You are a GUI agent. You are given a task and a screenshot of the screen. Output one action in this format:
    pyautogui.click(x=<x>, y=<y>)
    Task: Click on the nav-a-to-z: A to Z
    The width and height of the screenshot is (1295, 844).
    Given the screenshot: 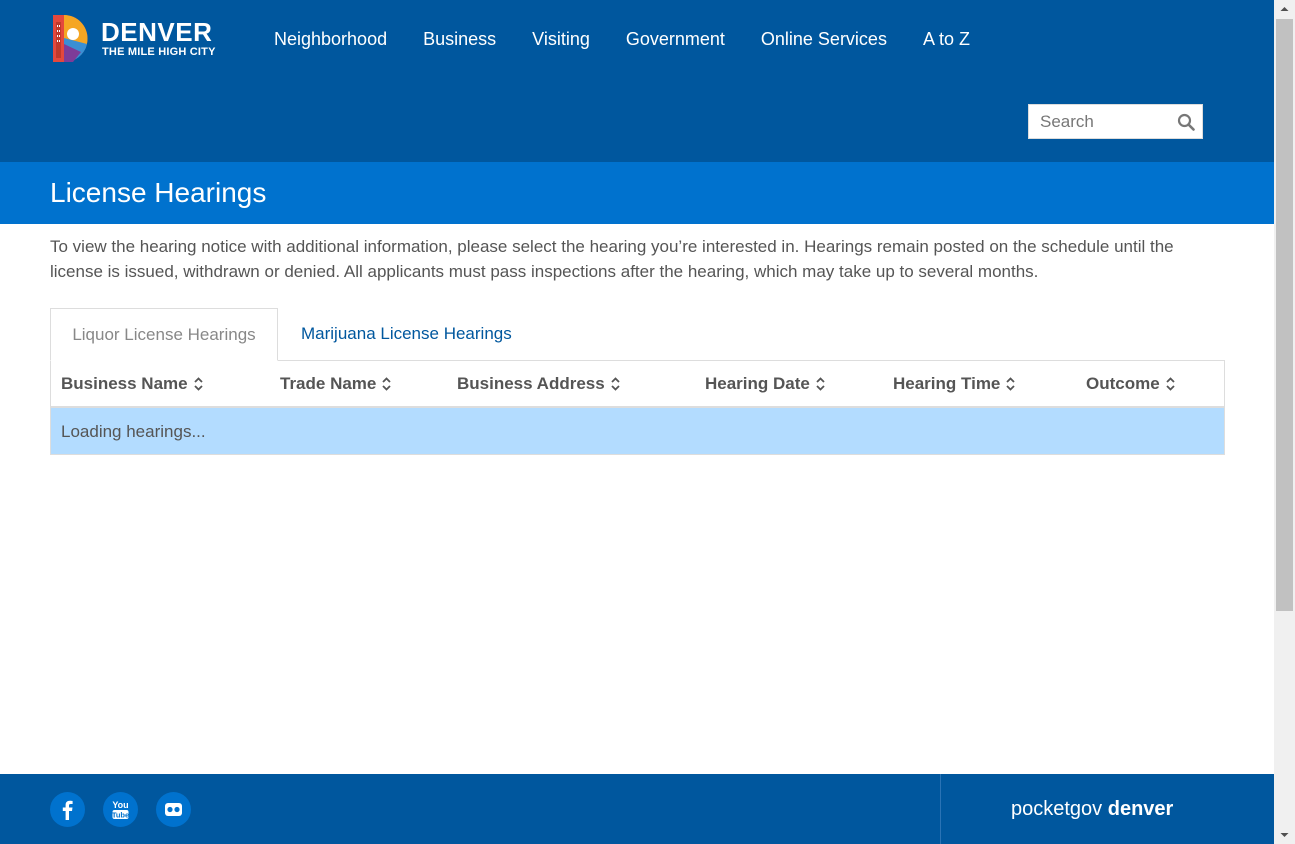 What is the action you would take?
    pyautogui.click(x=946, y=41)
    